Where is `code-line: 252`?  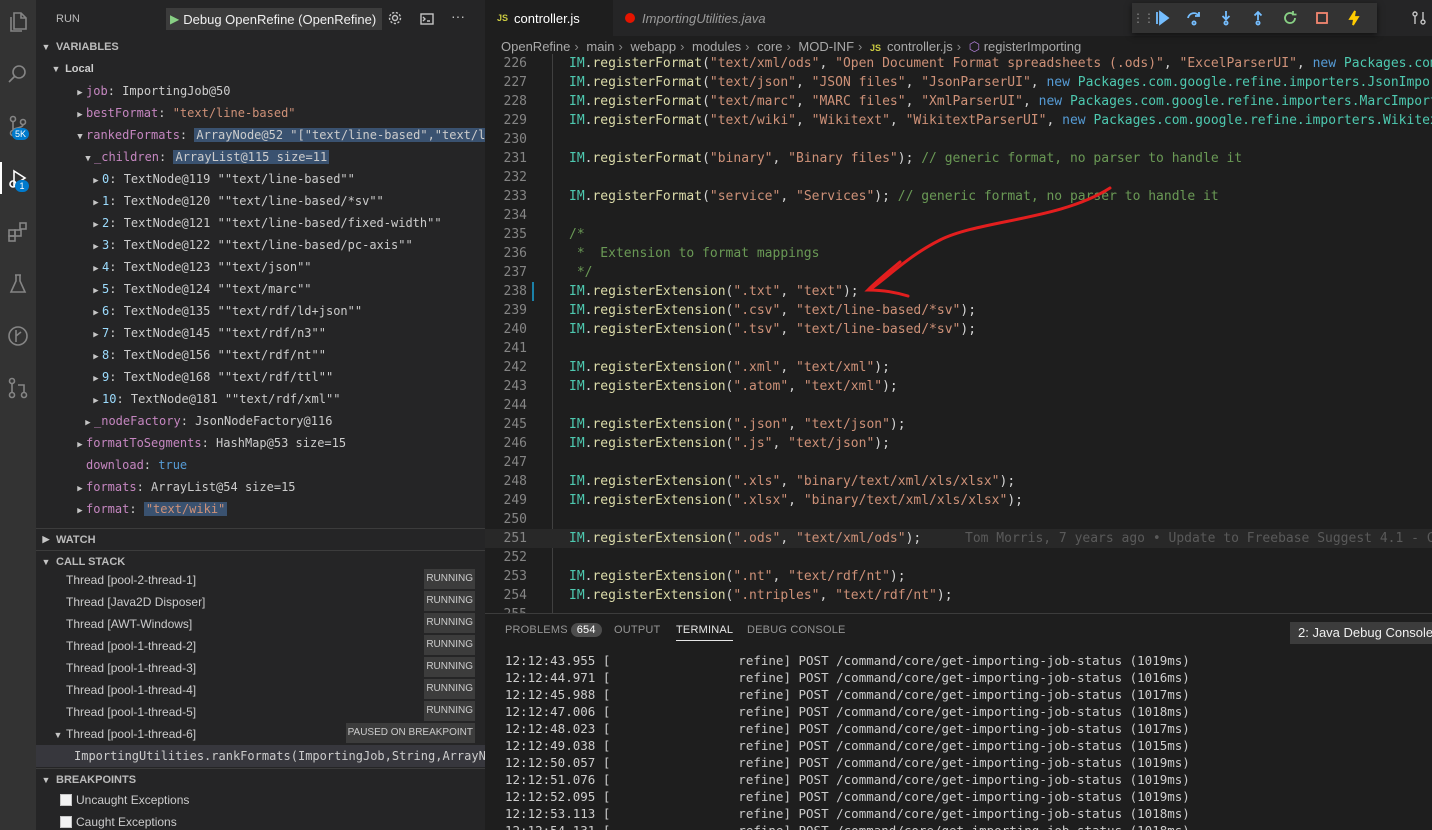 code-line: 252 is located at coordinates (958, 557).